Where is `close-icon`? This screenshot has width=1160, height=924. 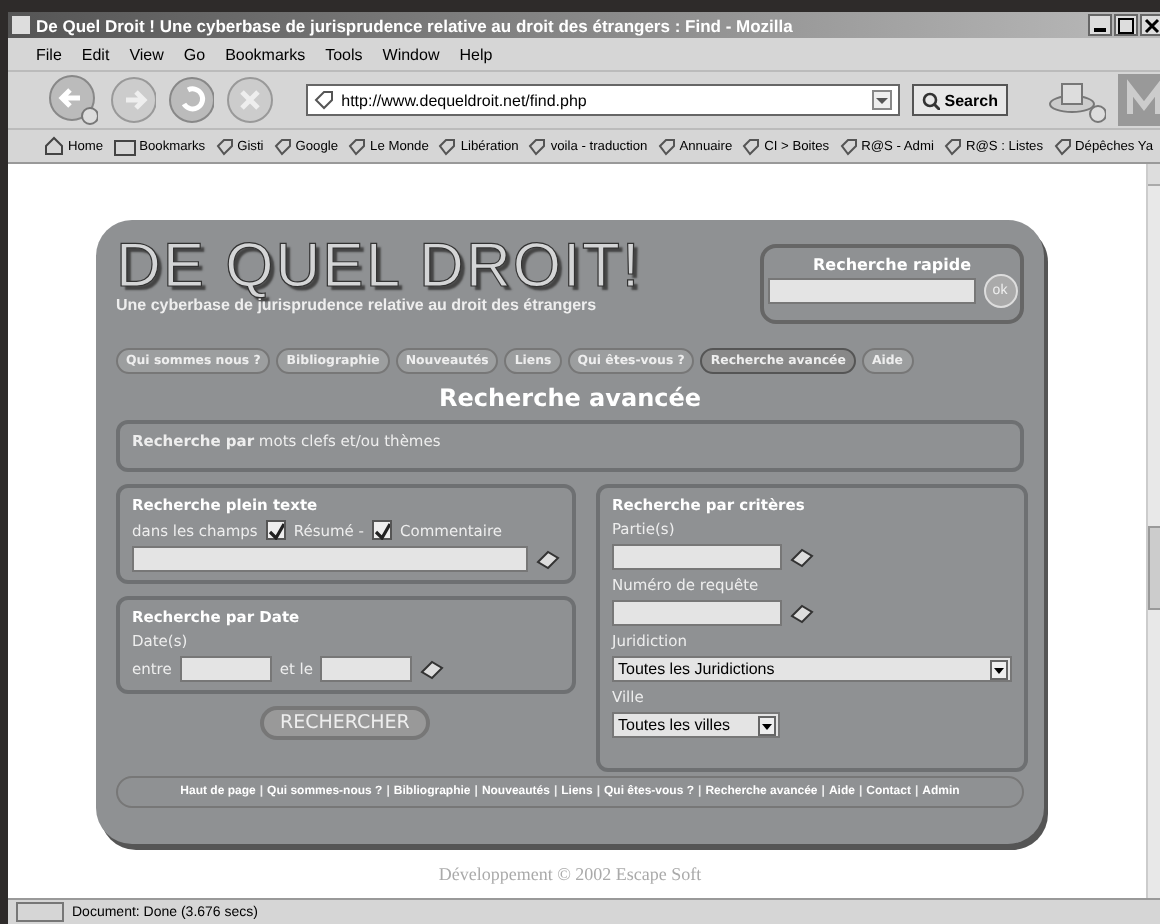 close-icon is located at coordinates (1152, 25).